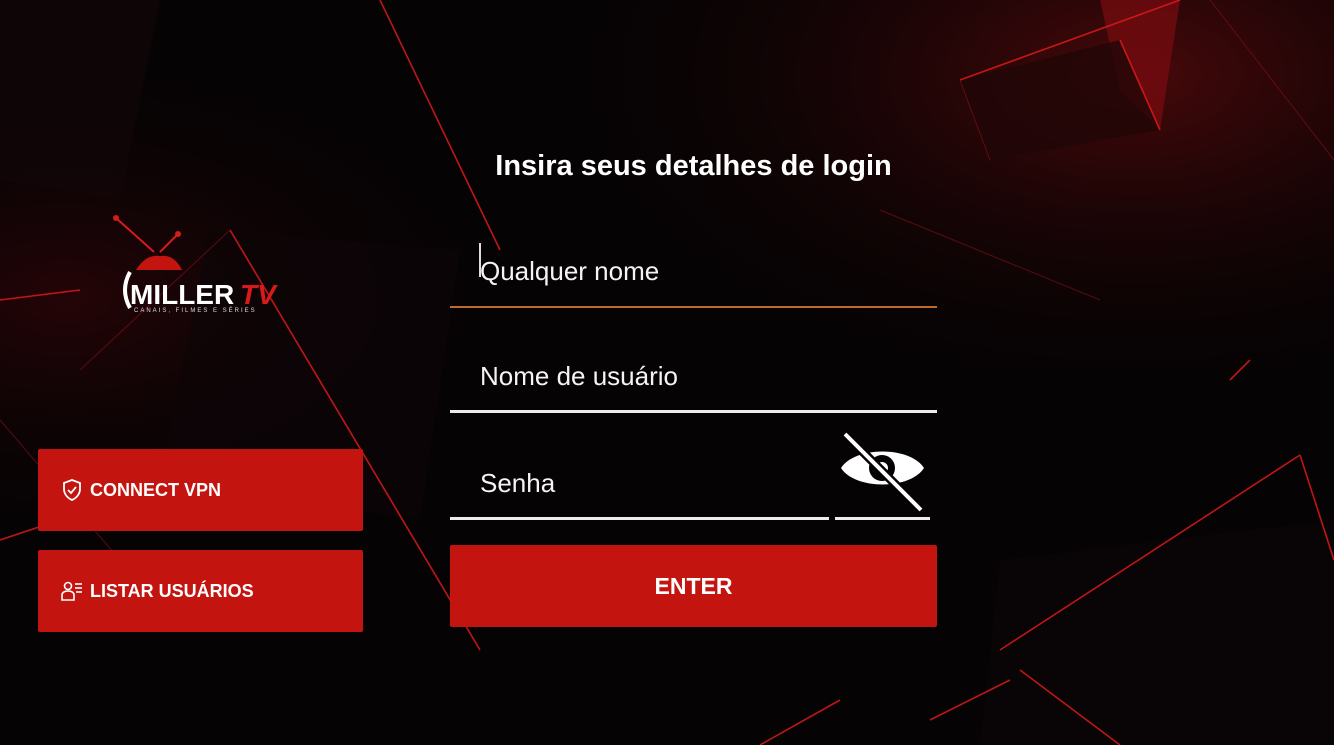  I want to click on eye-underline, so click(882, 518).